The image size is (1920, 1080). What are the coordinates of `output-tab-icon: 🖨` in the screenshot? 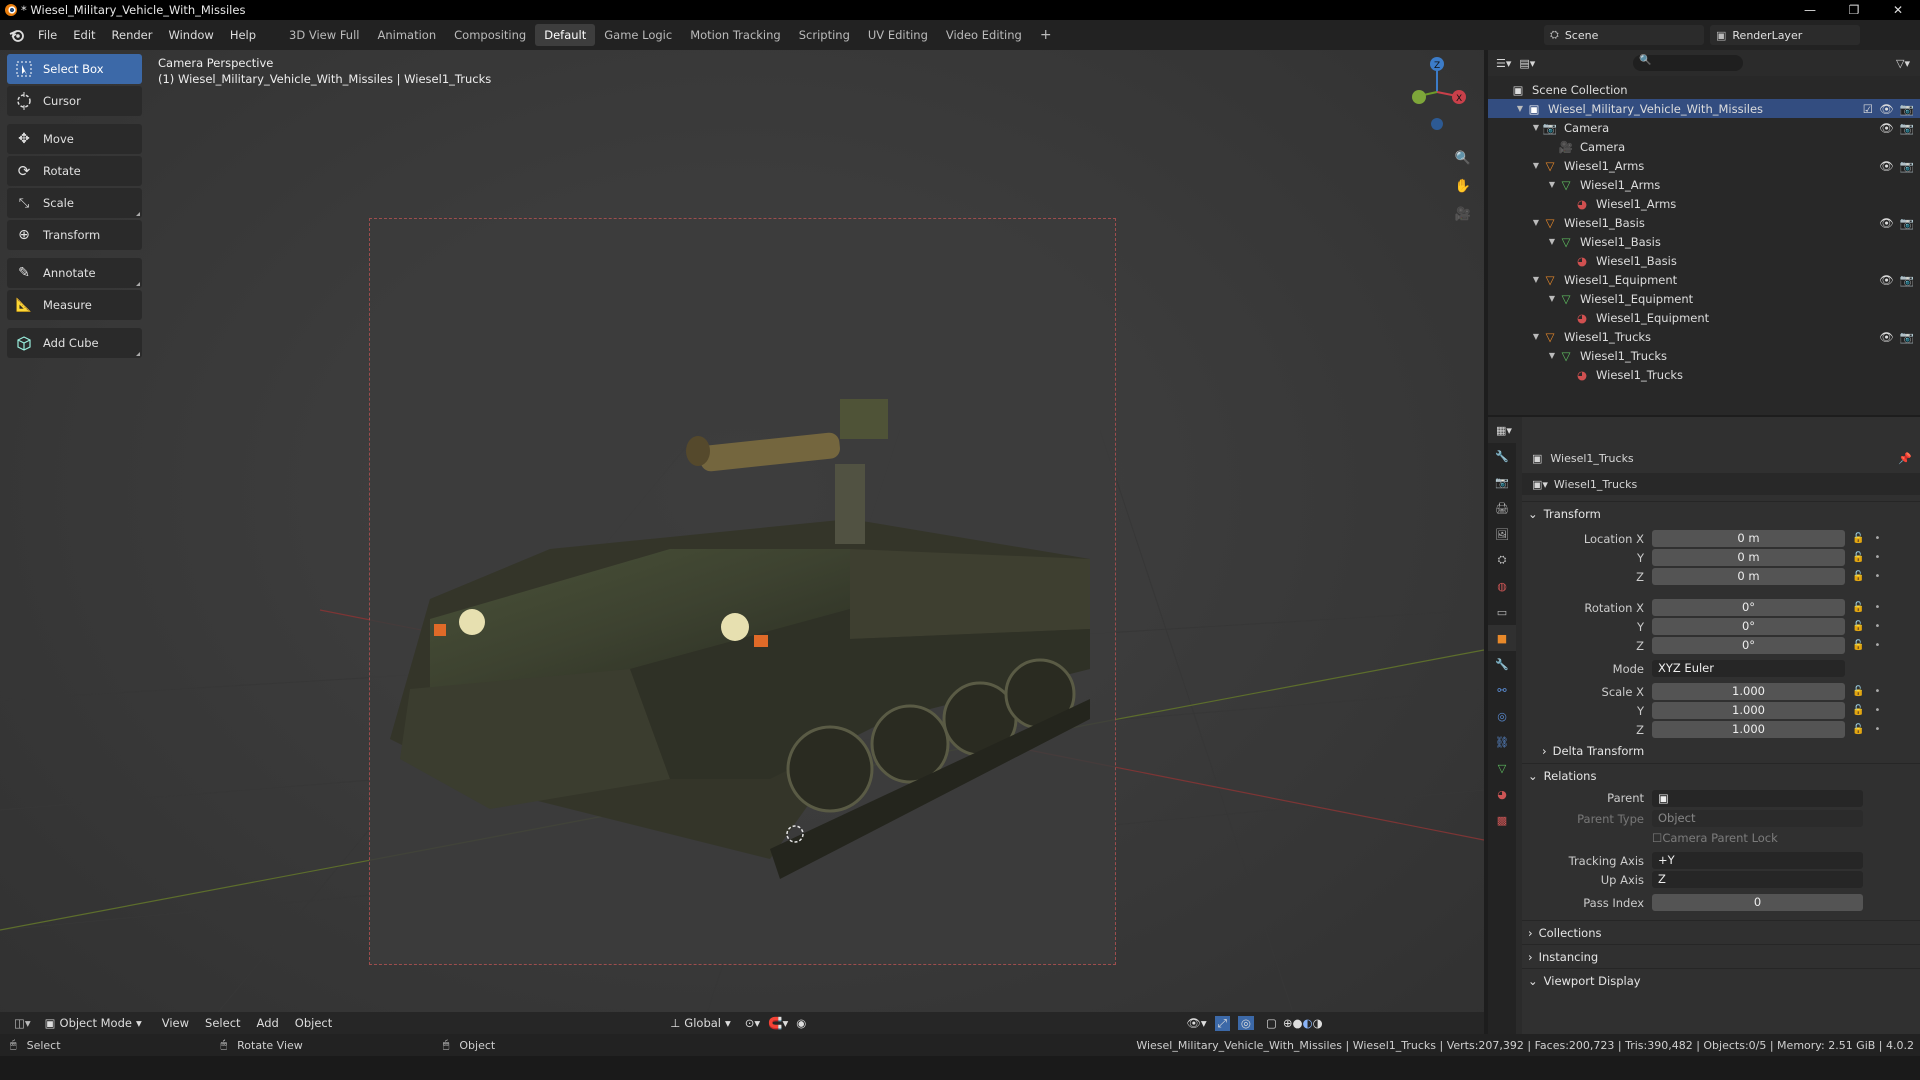 It's located at (1502, 508).